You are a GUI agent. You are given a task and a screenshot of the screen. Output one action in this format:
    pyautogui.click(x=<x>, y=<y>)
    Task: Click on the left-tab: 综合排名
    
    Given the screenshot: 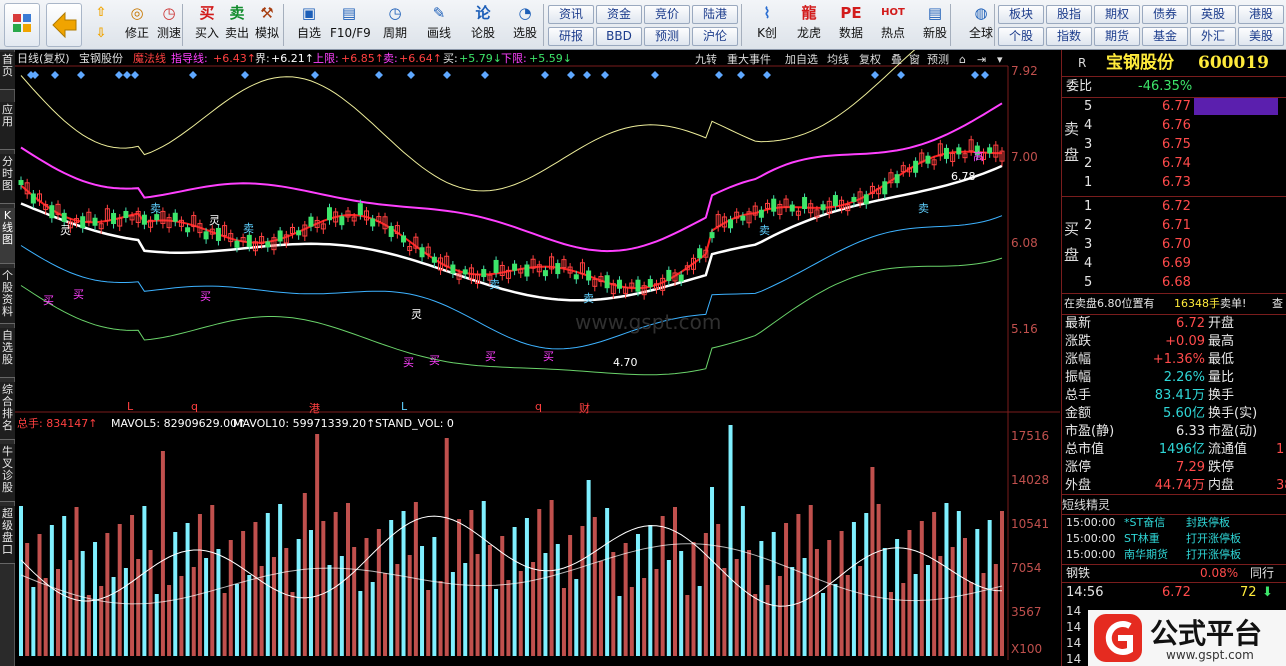 What is the action you would take?
    pyautogui.click(x=7, y=411)
    